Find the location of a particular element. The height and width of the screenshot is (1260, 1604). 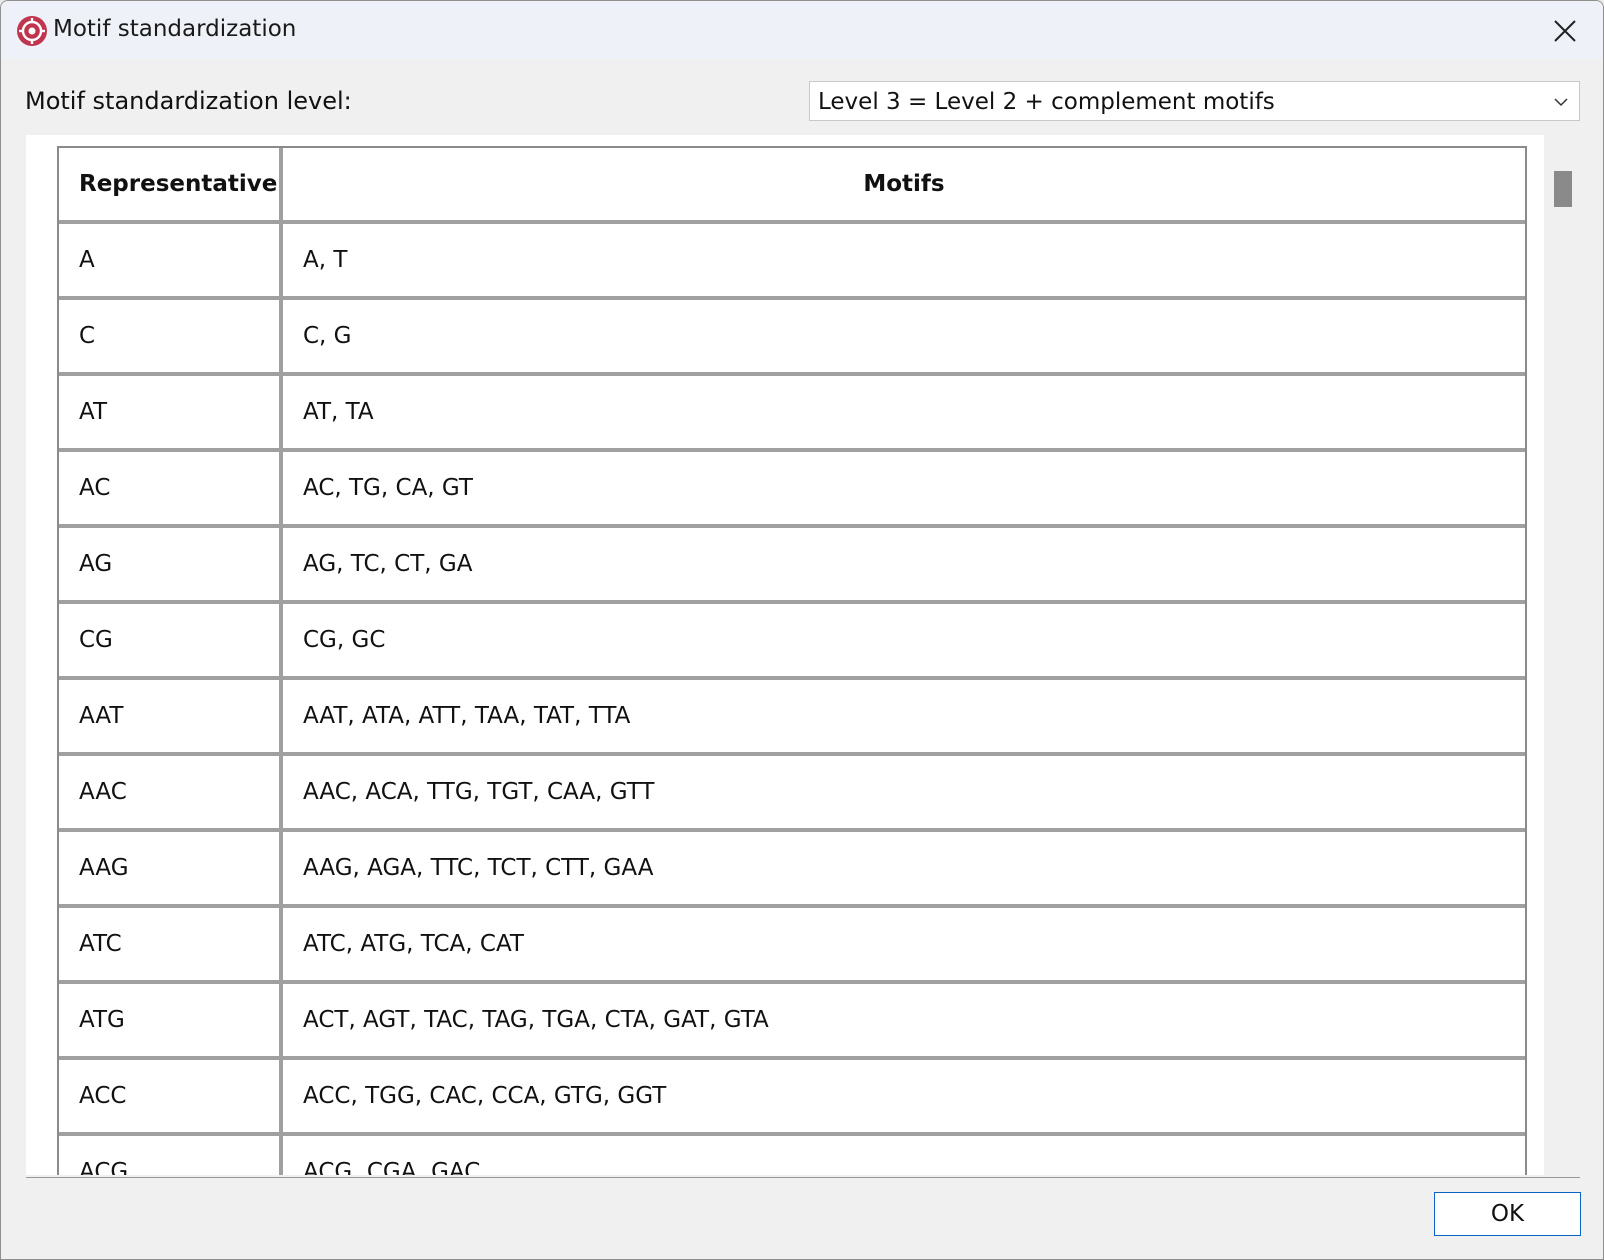

motifs-cell: AG, TC, CT, GA is located at coordinates (904, 564).